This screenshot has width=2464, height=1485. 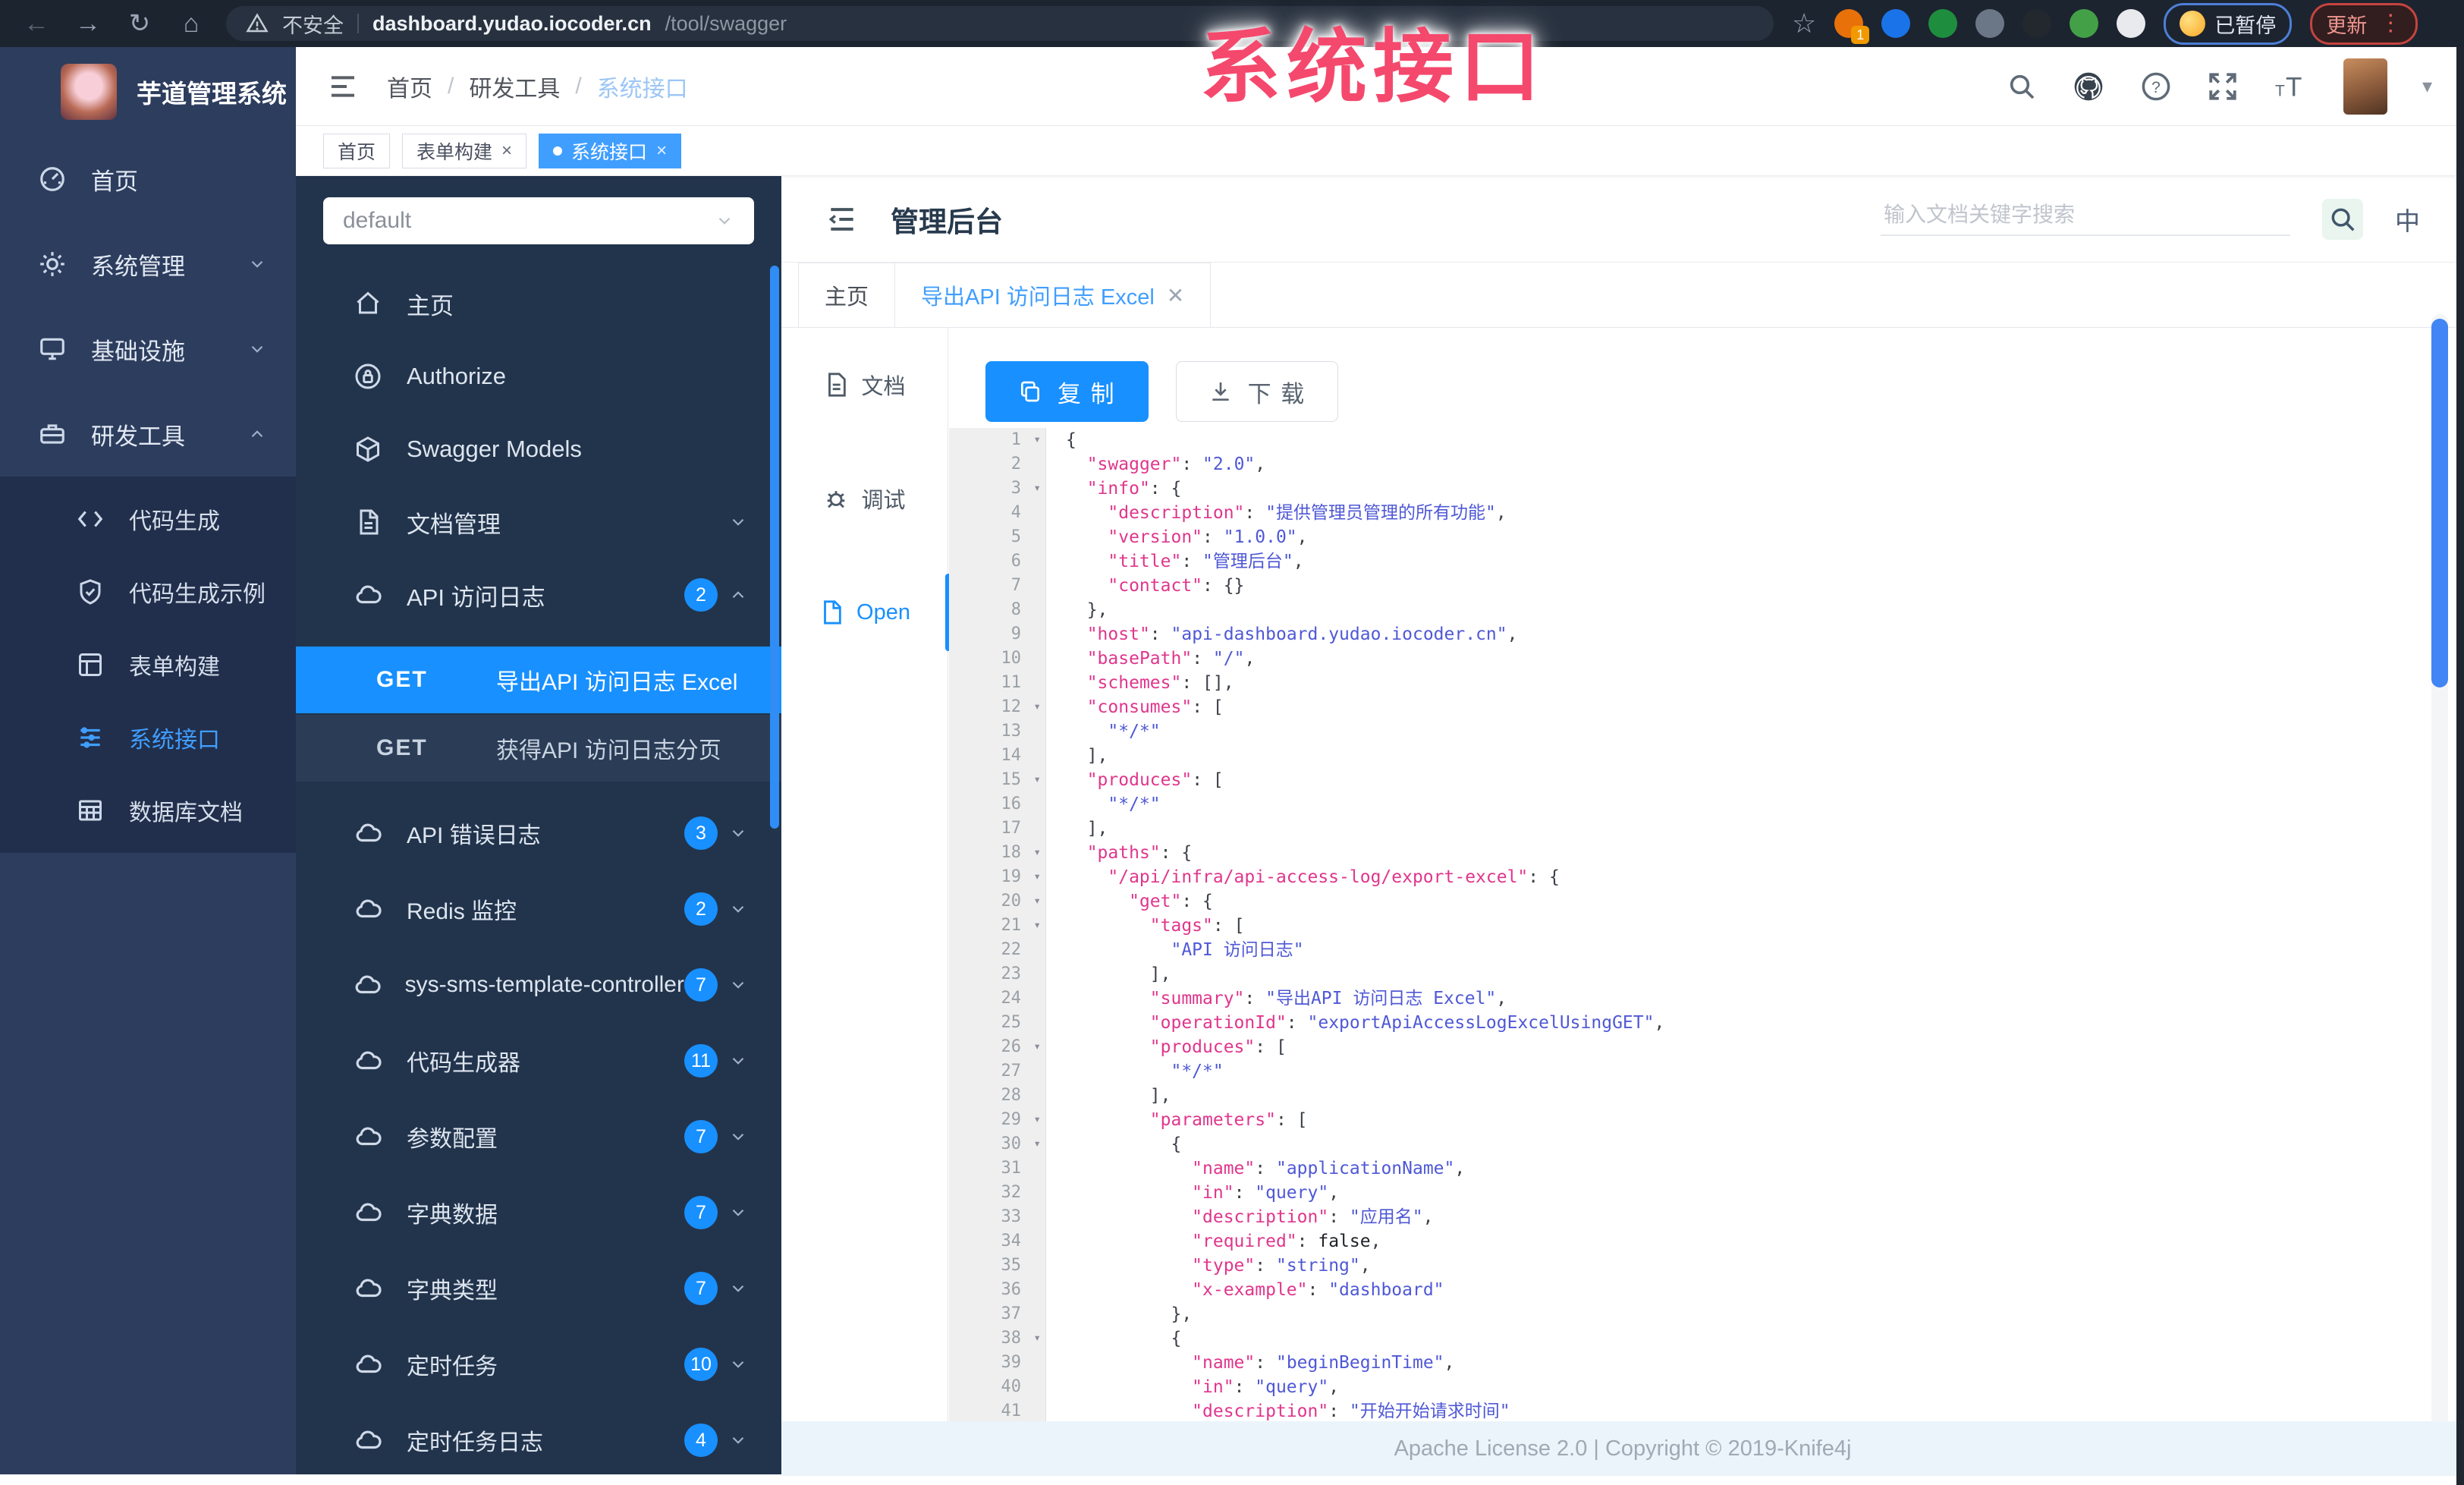 I want to click on swagger-menu-Authorize: Authorize, so click(x=538, y=376).